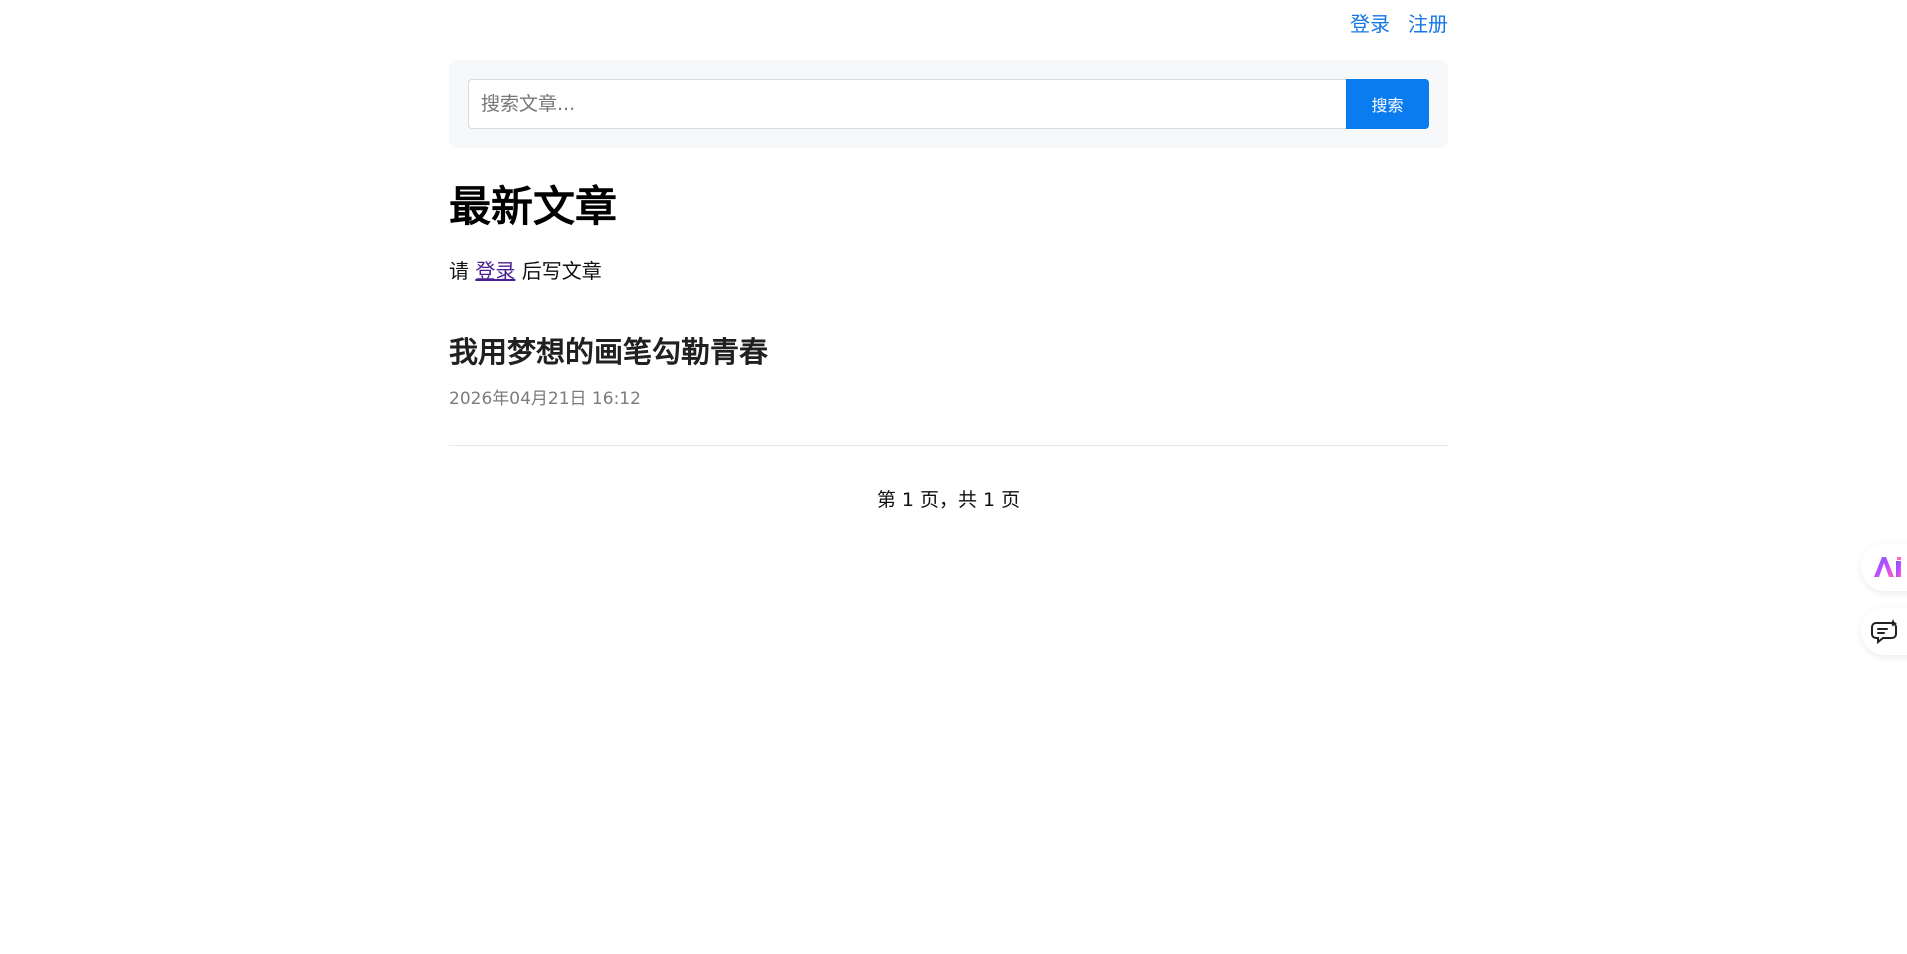 Image resolution: width=1907 pixels, height=954 pixels. What do you see at coordinates (459, 271) in the screenshot?
I see `login-prompt-prefix: 请` at bounding box center [459, 271].